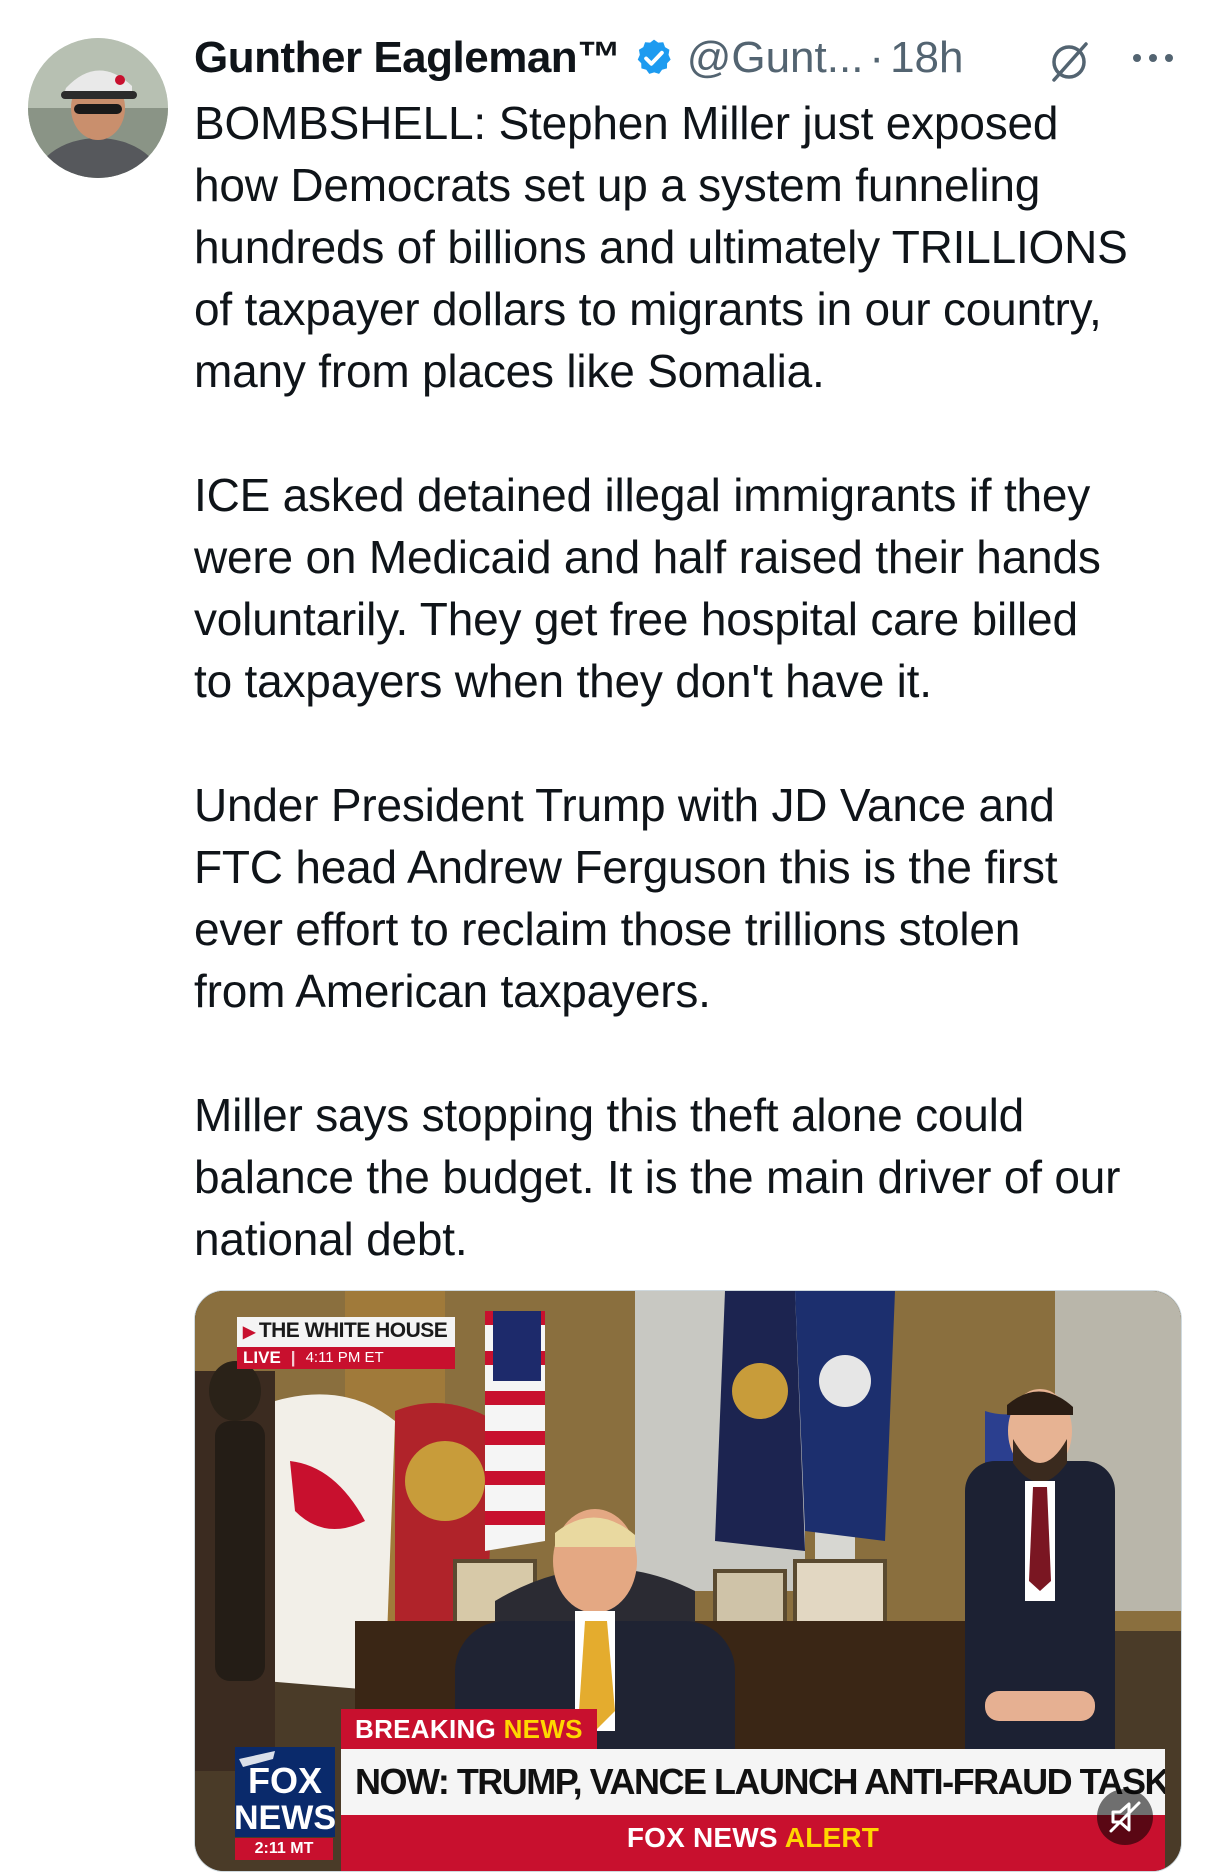 This screenshot has width=1206, height=1872. What do you see at coordinates (285, 1818) in the screenshot?
I see `logo-news-text: NEWS` at bounding box center [285, 1818].